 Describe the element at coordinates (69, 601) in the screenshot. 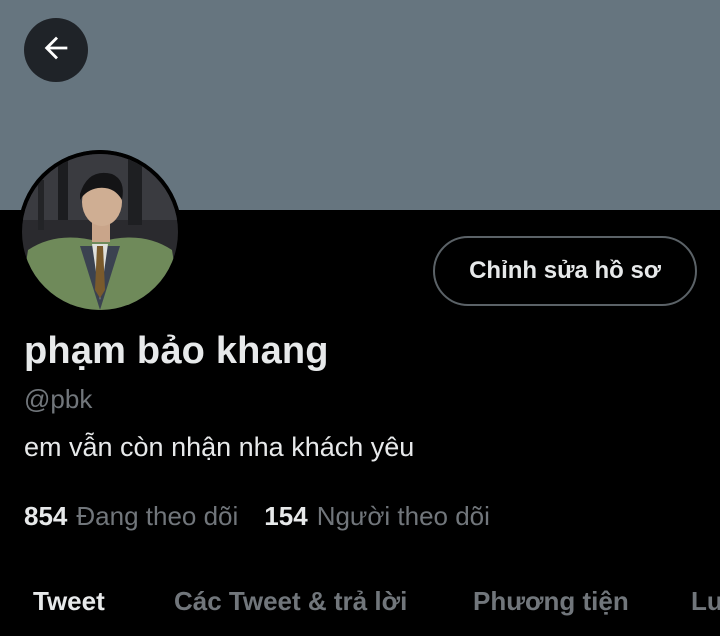

I see `tab-tweets: Tweet` at that location.